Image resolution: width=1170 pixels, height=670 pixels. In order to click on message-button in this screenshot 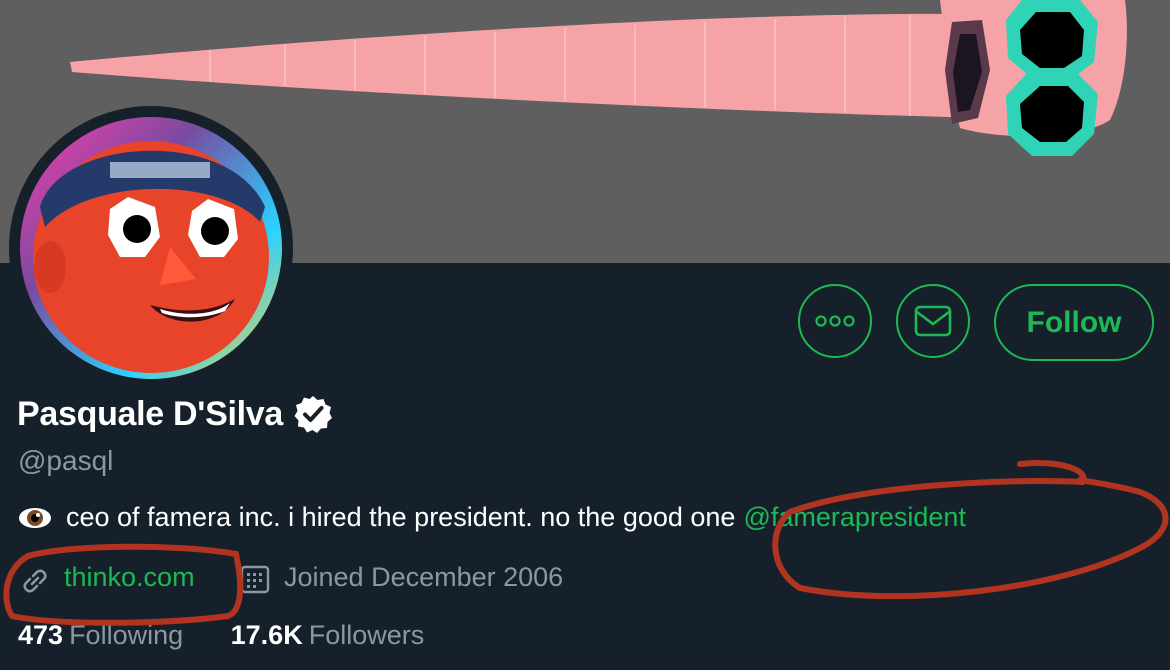, I will do `click(933, 321)`.